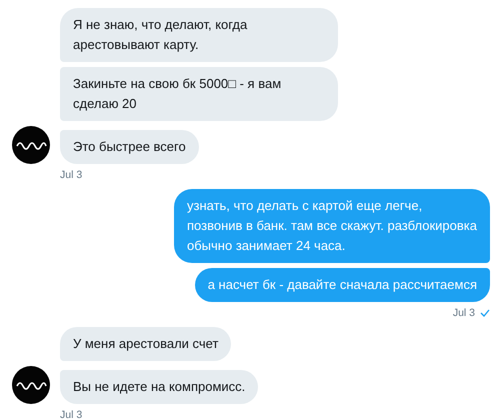 Image resolution: width=502 pixels, height=420 pixels. I want to click on message-bubble: а насчет бк - давайте сначала рассчитаемся, so click(342, 285).